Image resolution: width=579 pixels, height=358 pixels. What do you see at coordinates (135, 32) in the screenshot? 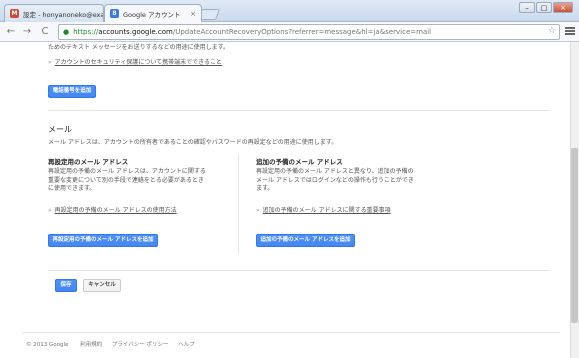
I see `url-host: accounts.google.com` at bounding box center [135, 32].